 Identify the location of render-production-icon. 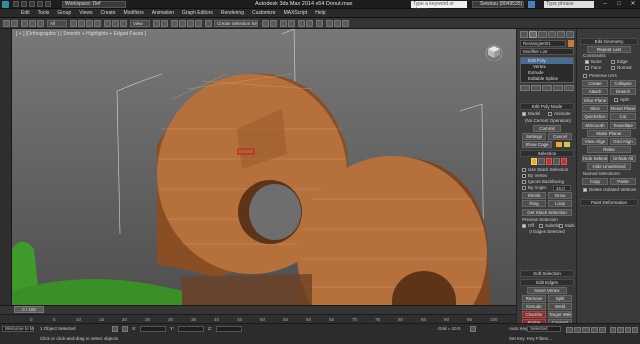
(345, 23).